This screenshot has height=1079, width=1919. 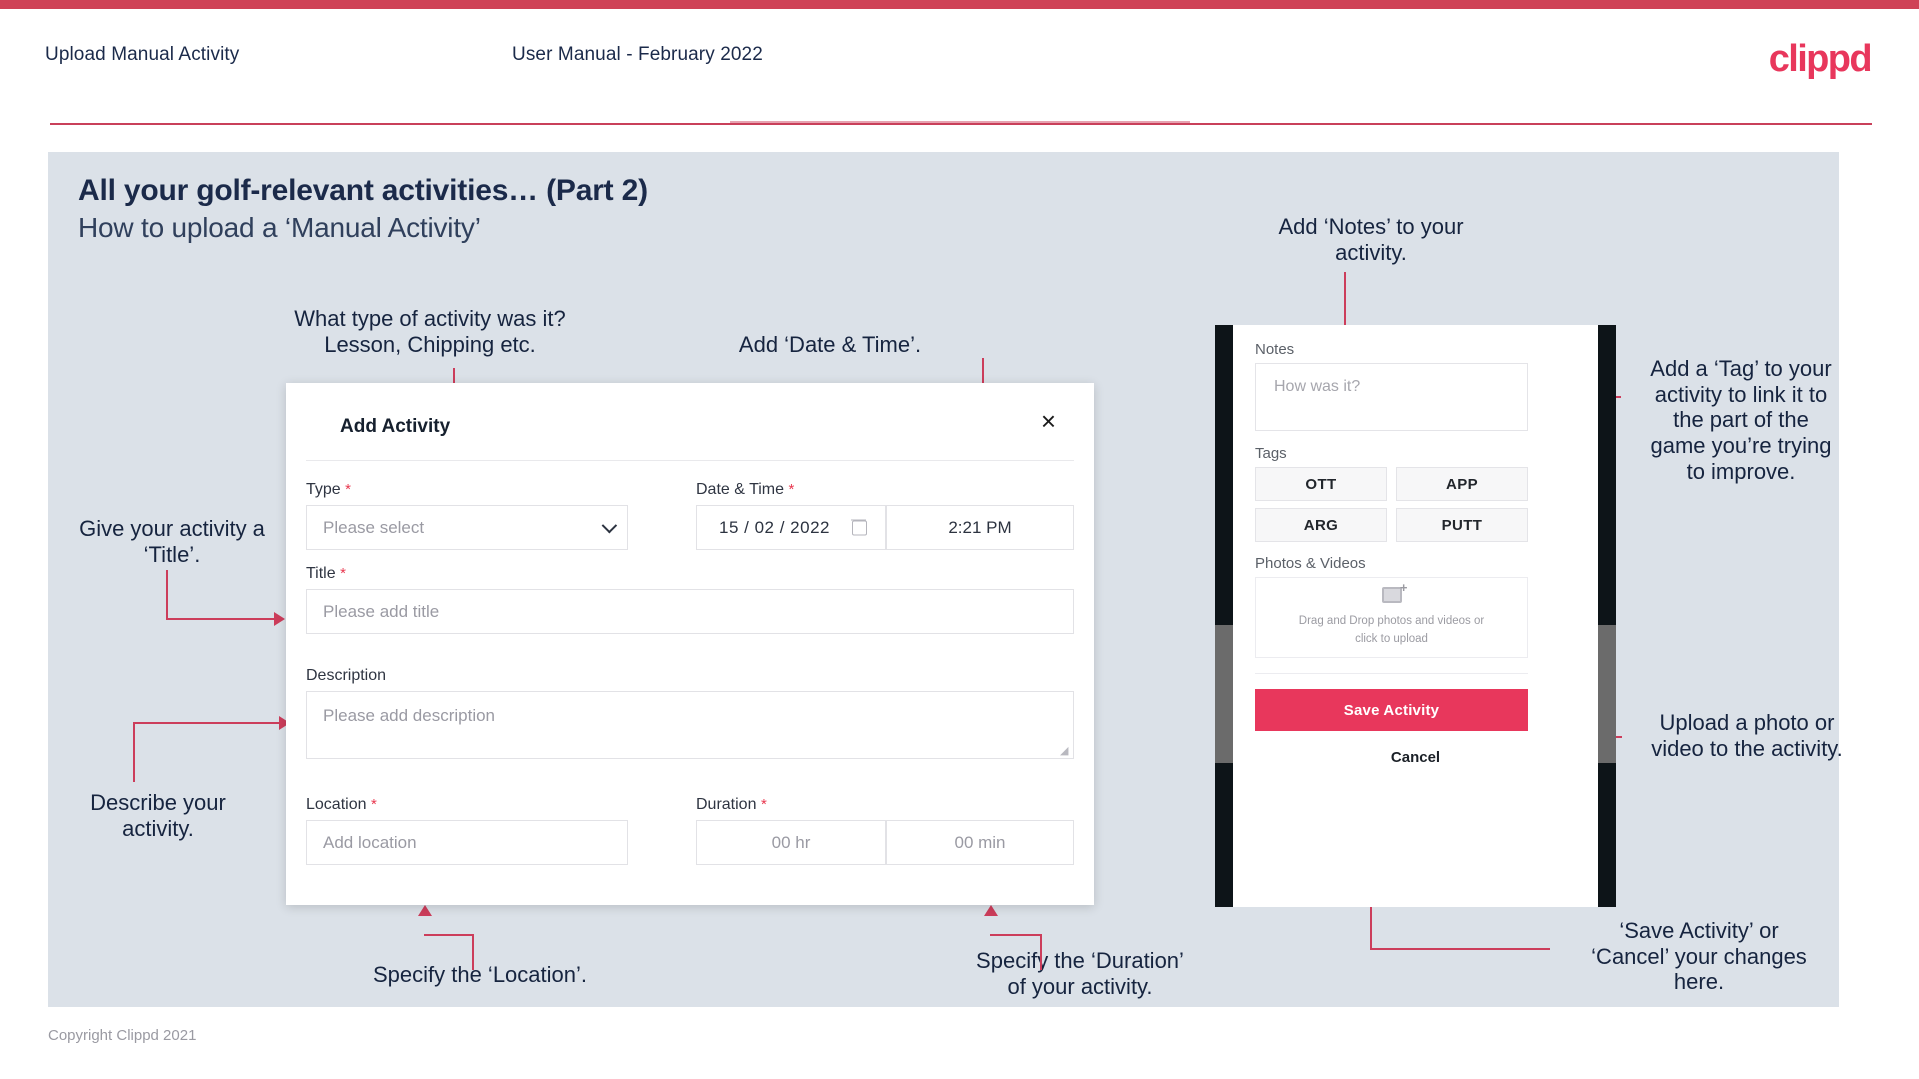 What do you see at coordinates (1048, 421) in the screenshot?
I see `close-icon: ×` at bounding box center [1048, 421].